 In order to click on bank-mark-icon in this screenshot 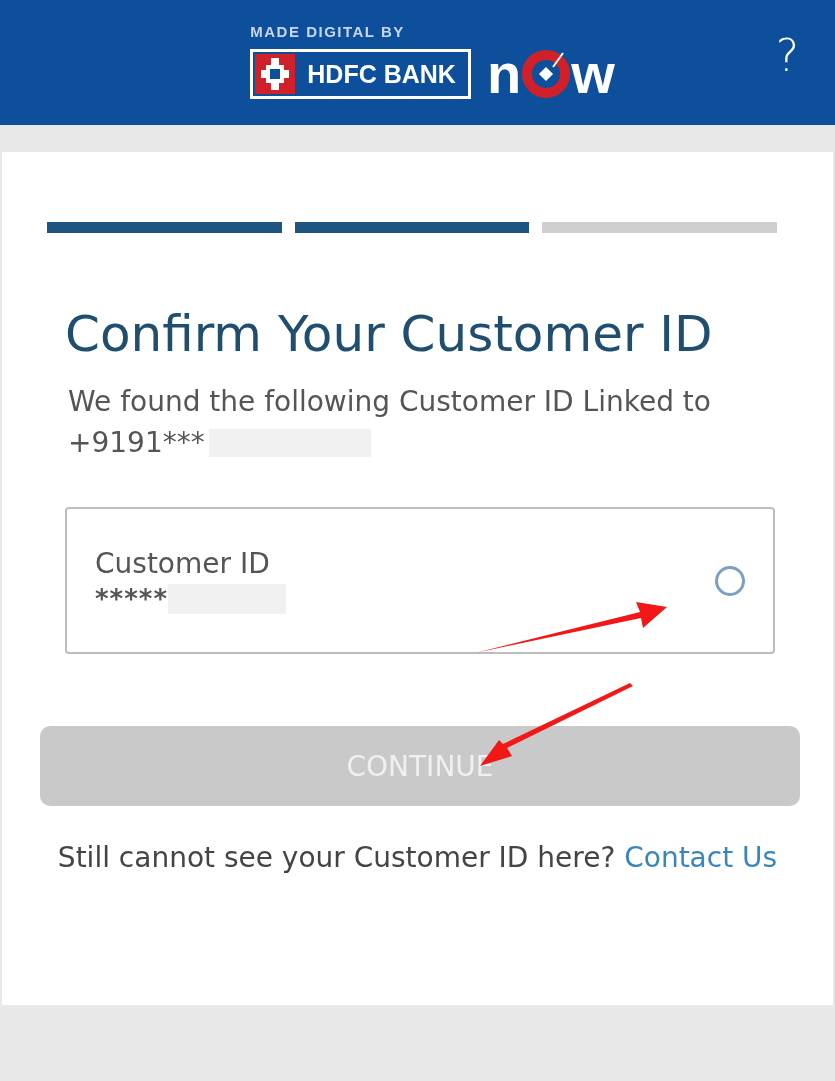, I will do `click(275, 74)`.